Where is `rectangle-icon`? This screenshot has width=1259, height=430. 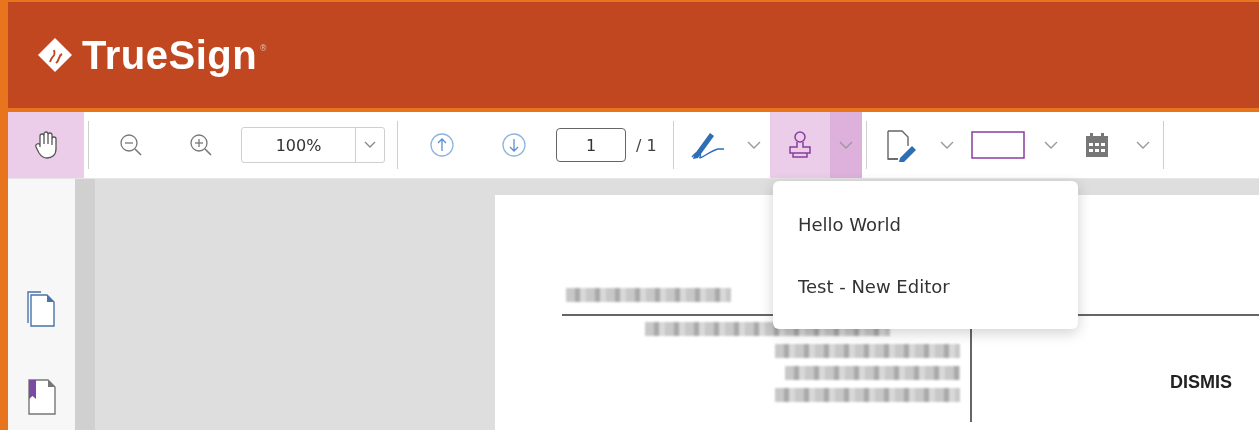 rectangle-icon is located at coordinates (998, 145).